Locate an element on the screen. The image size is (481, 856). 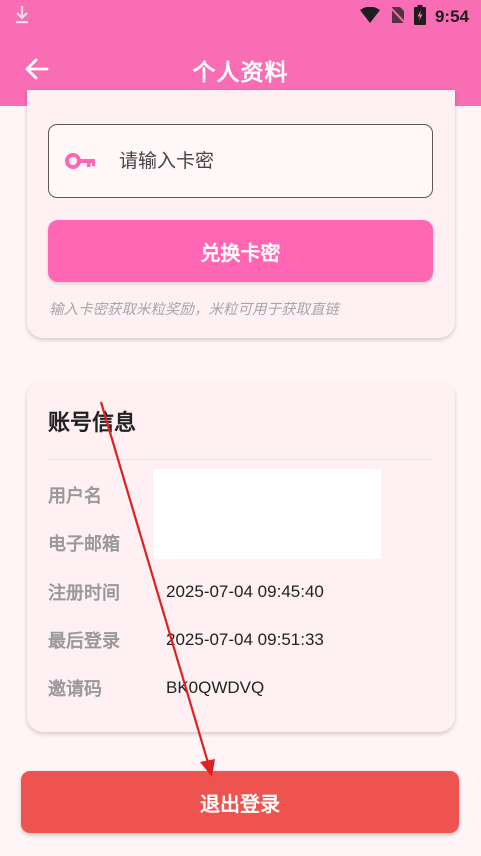
clock: 9:54 is located at coordinates (451, 16).